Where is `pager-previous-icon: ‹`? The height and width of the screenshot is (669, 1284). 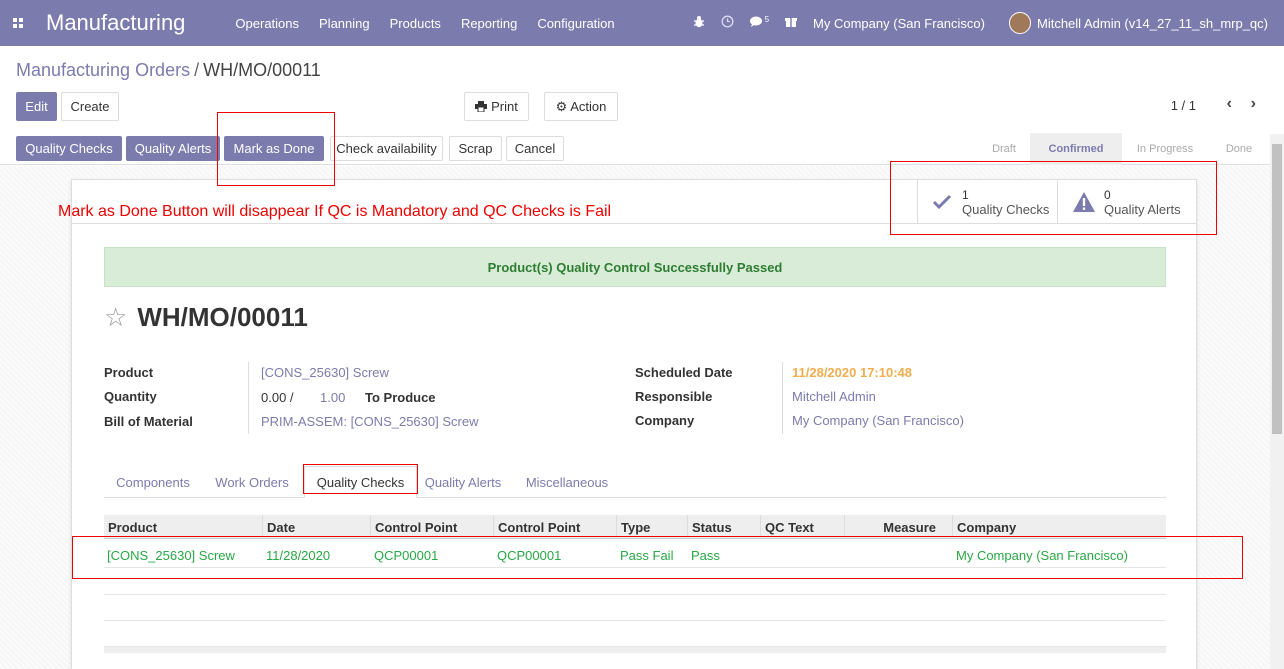
pager-previous-icon: ‹ is located at coordinates (1229, 104).